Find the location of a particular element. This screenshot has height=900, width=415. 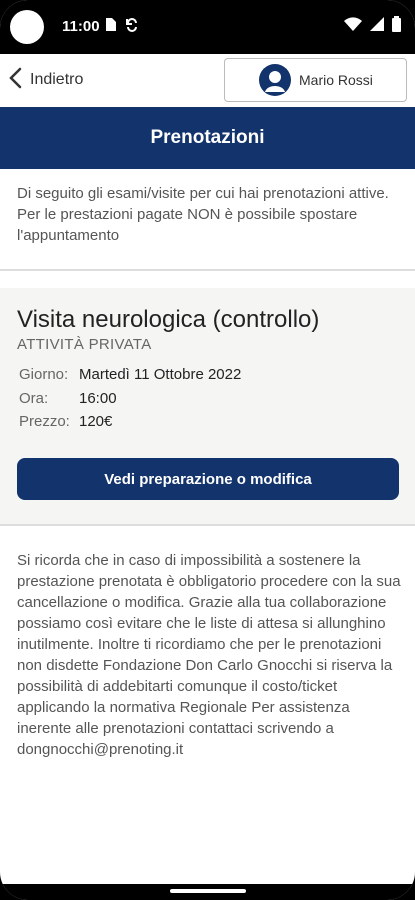

booking-price-row: Prezzo: 120€ is located at coordinates (65, 421).